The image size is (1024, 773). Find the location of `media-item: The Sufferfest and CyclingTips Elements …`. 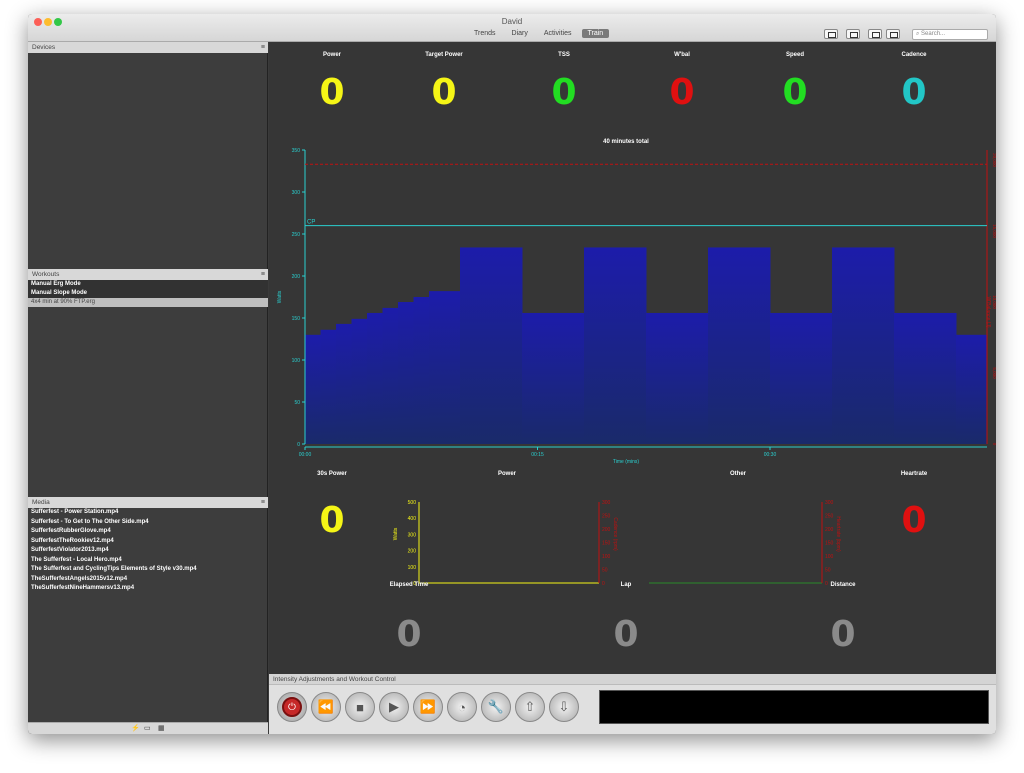

media-item: The Sufferfest and CyclingTips Elements … is located at coordinates (148, 570).